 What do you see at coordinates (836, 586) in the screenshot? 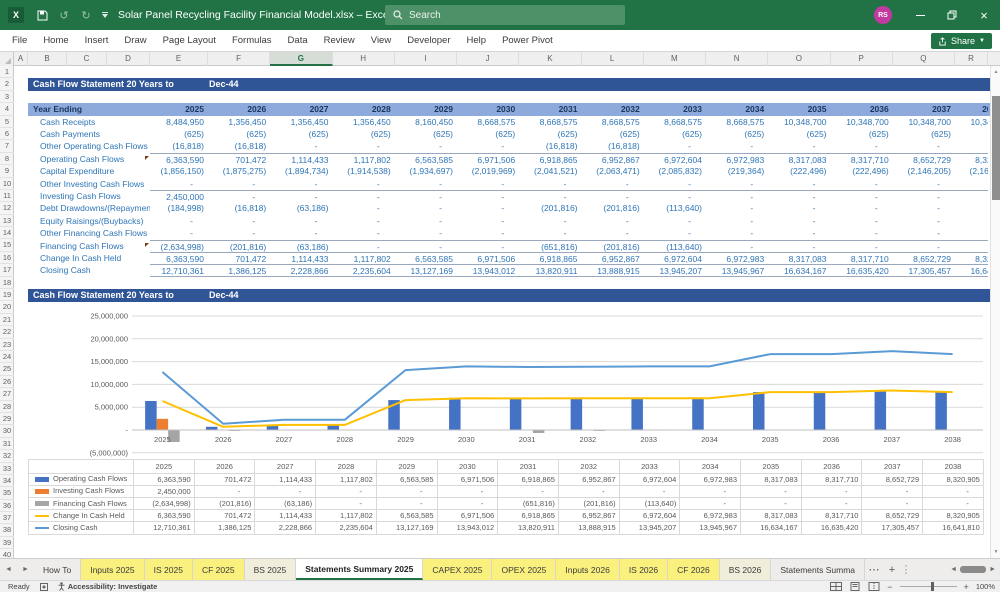
I see `normal-view-icon` at bounding box center [836, 586].